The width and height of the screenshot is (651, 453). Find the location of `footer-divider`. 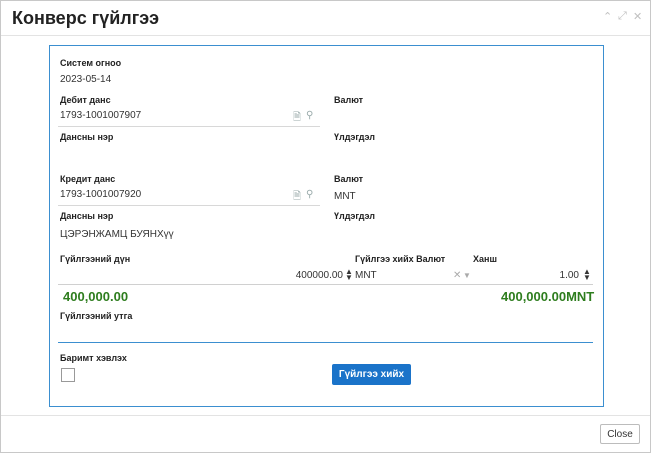

footer-divider is located at coordinates (325, 415).